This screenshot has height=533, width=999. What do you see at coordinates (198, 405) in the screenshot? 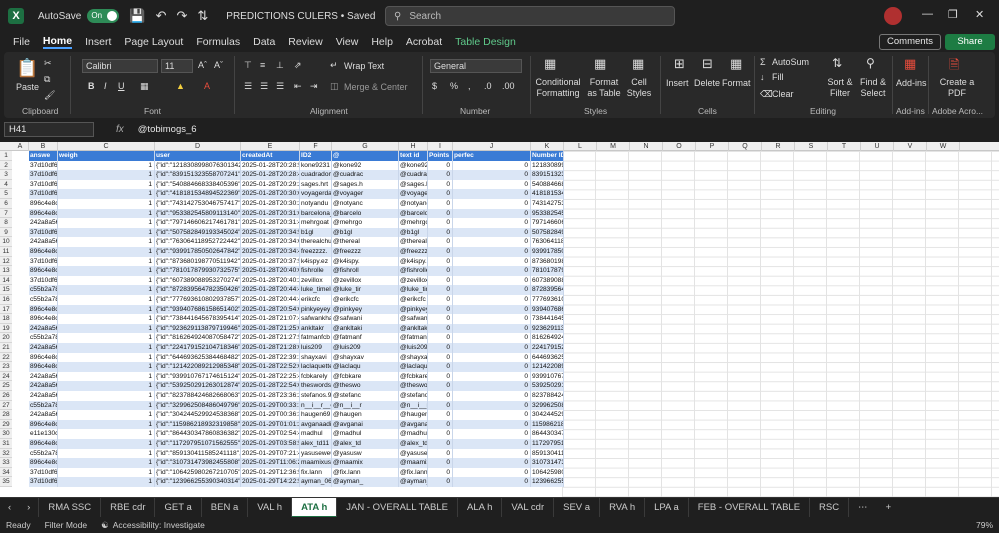
I see `table-cell: {"id":"329962508486049796","` at bounding box center [198, 405].